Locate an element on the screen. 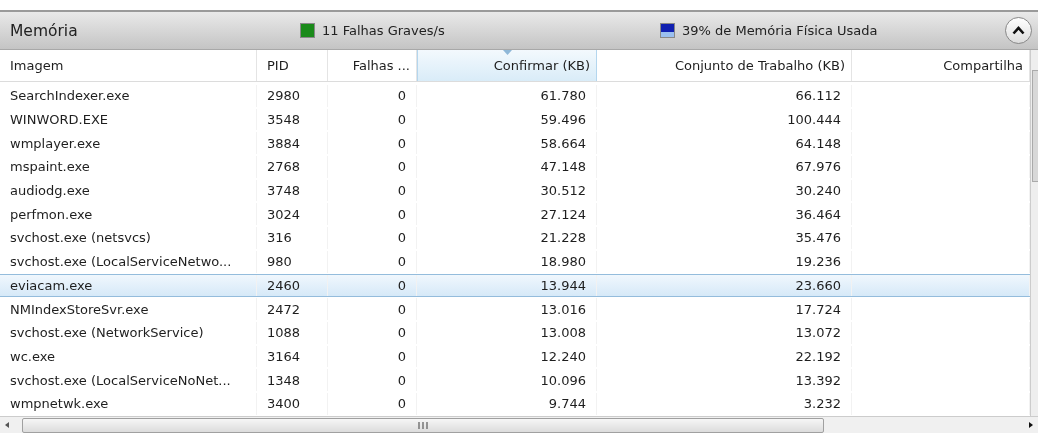 This screenshot has height=435, width=1038. table-cell: 3748 is located at coordinates (284, 191).